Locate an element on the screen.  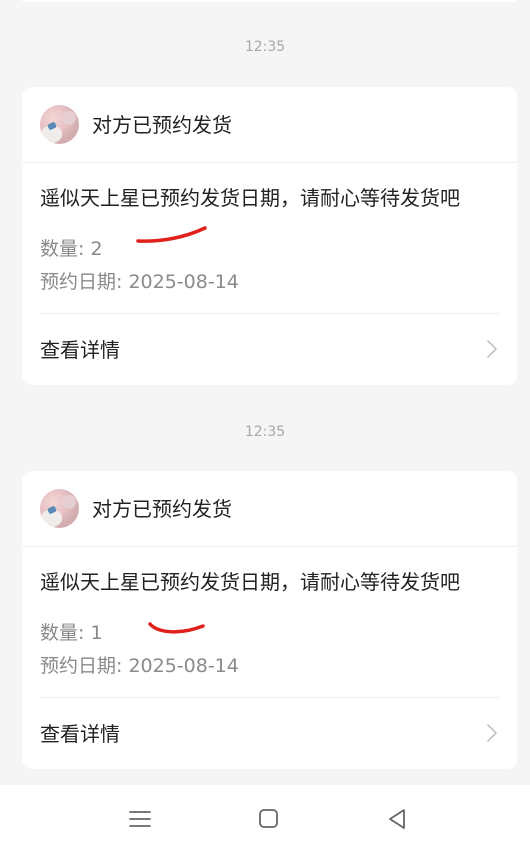
previous-card-edge is located at coordinates (269, 1).